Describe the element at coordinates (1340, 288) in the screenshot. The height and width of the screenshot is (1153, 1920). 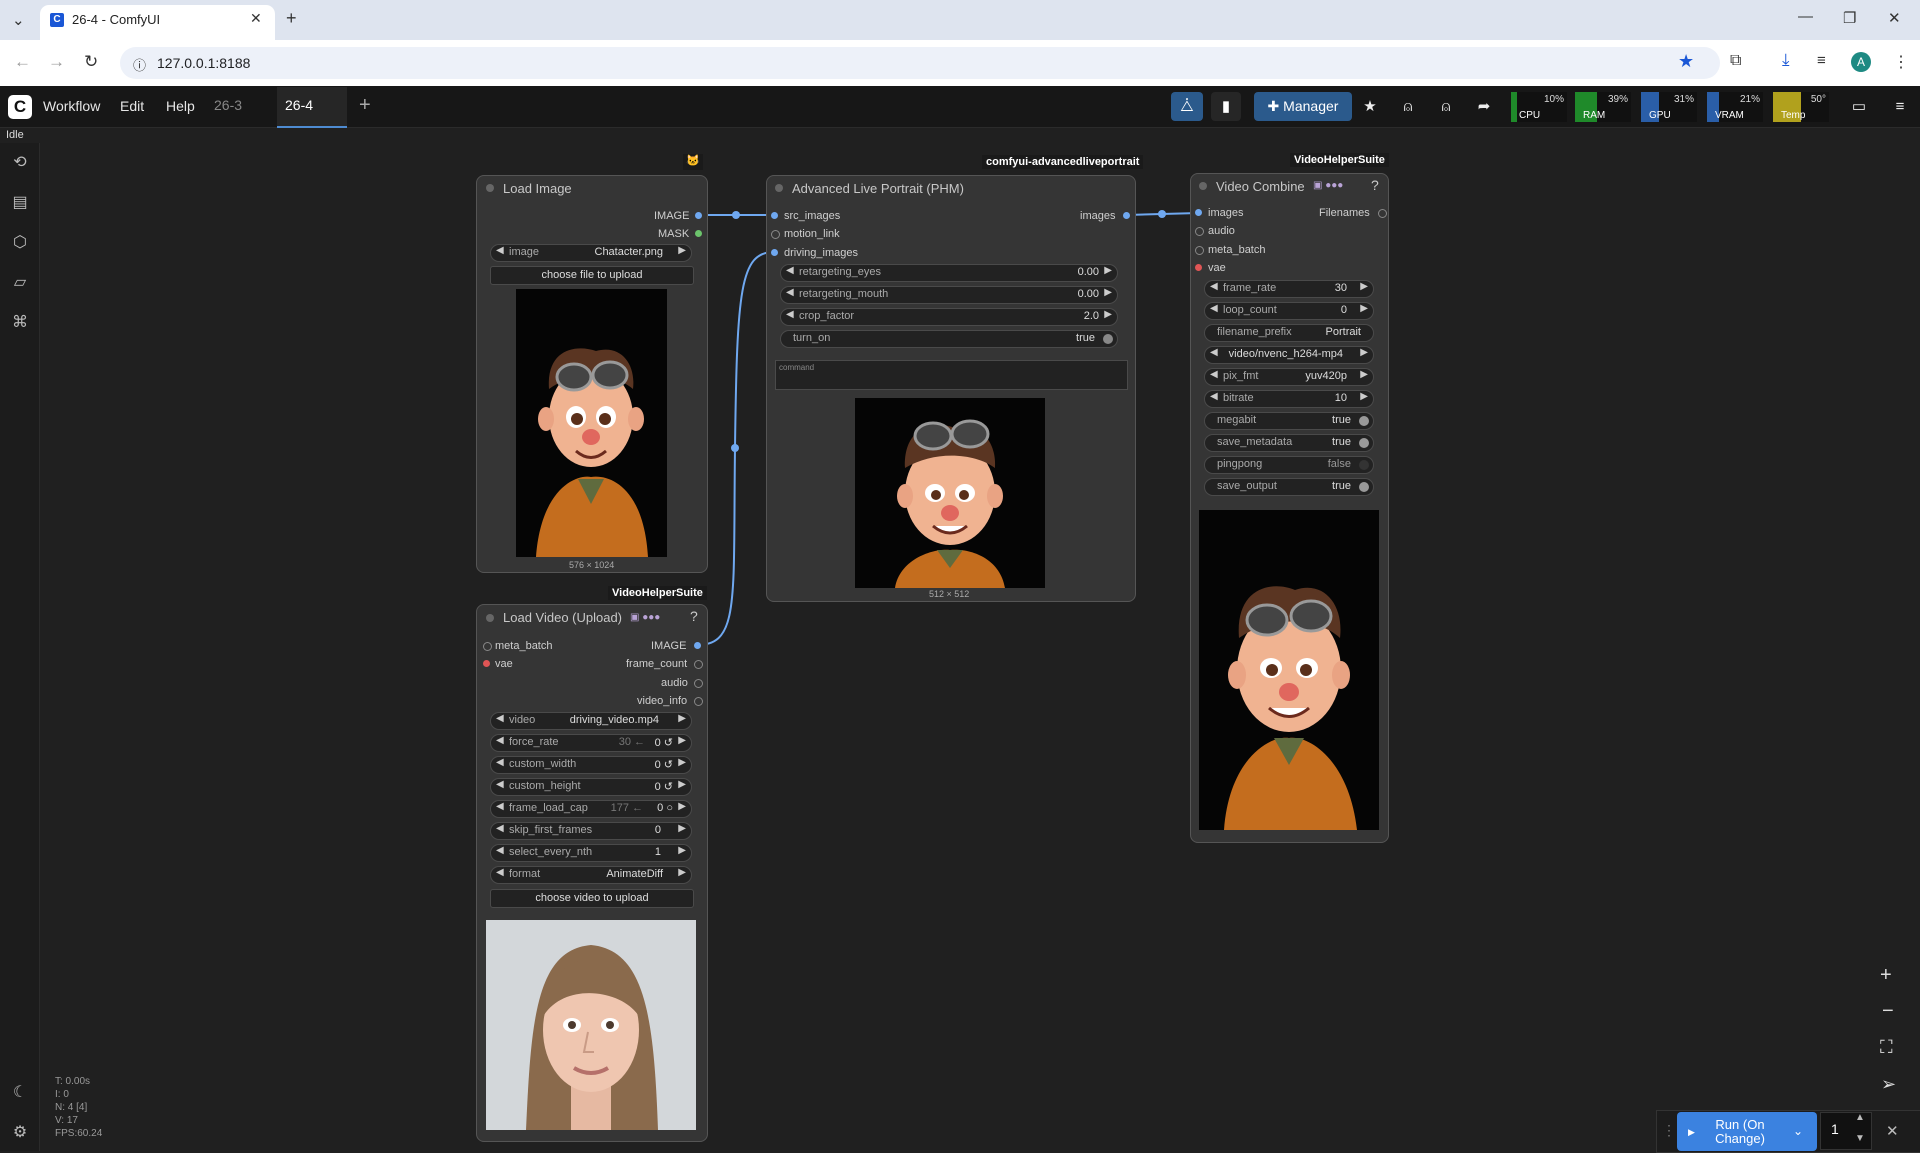
I see `widget-value: 30` at that location.